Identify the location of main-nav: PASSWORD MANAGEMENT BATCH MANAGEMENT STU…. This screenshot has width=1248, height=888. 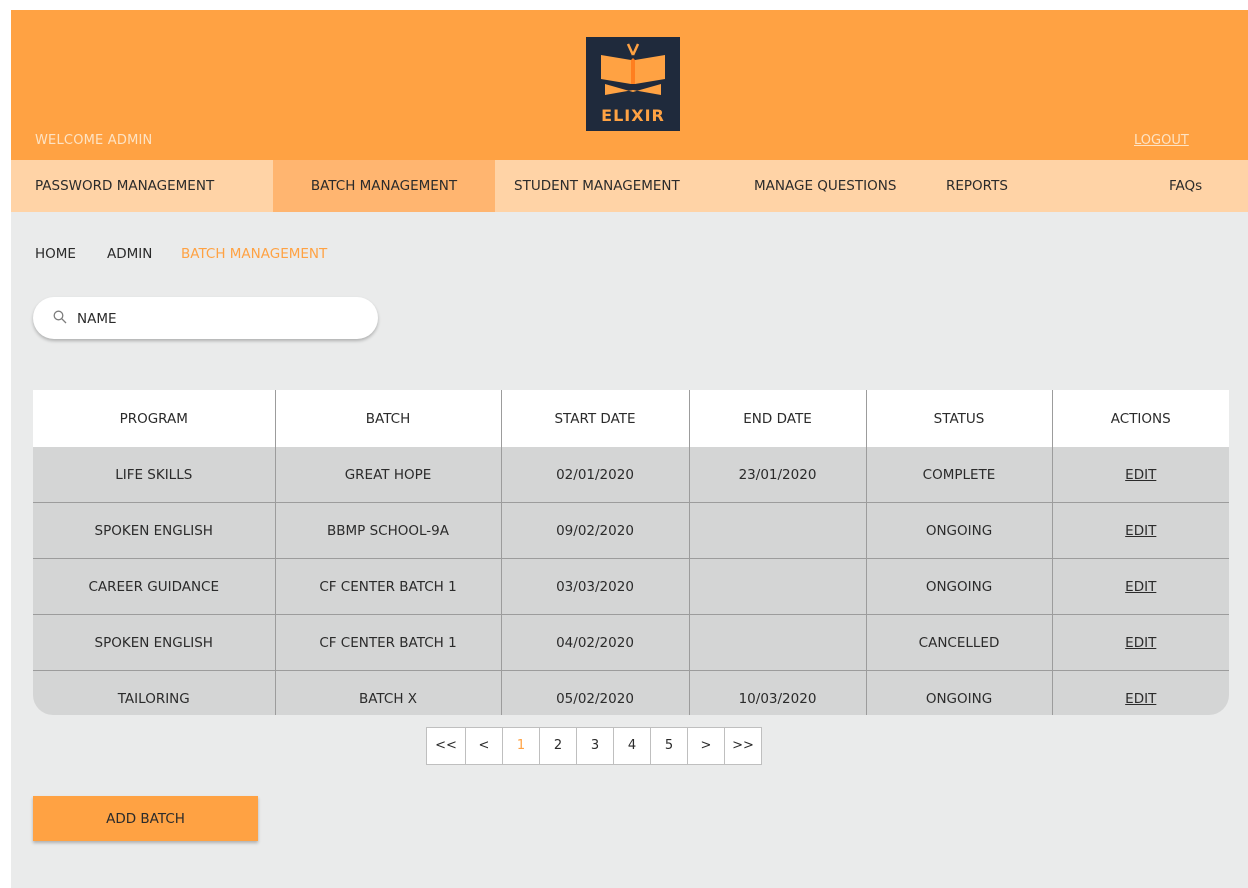
(629, 186).